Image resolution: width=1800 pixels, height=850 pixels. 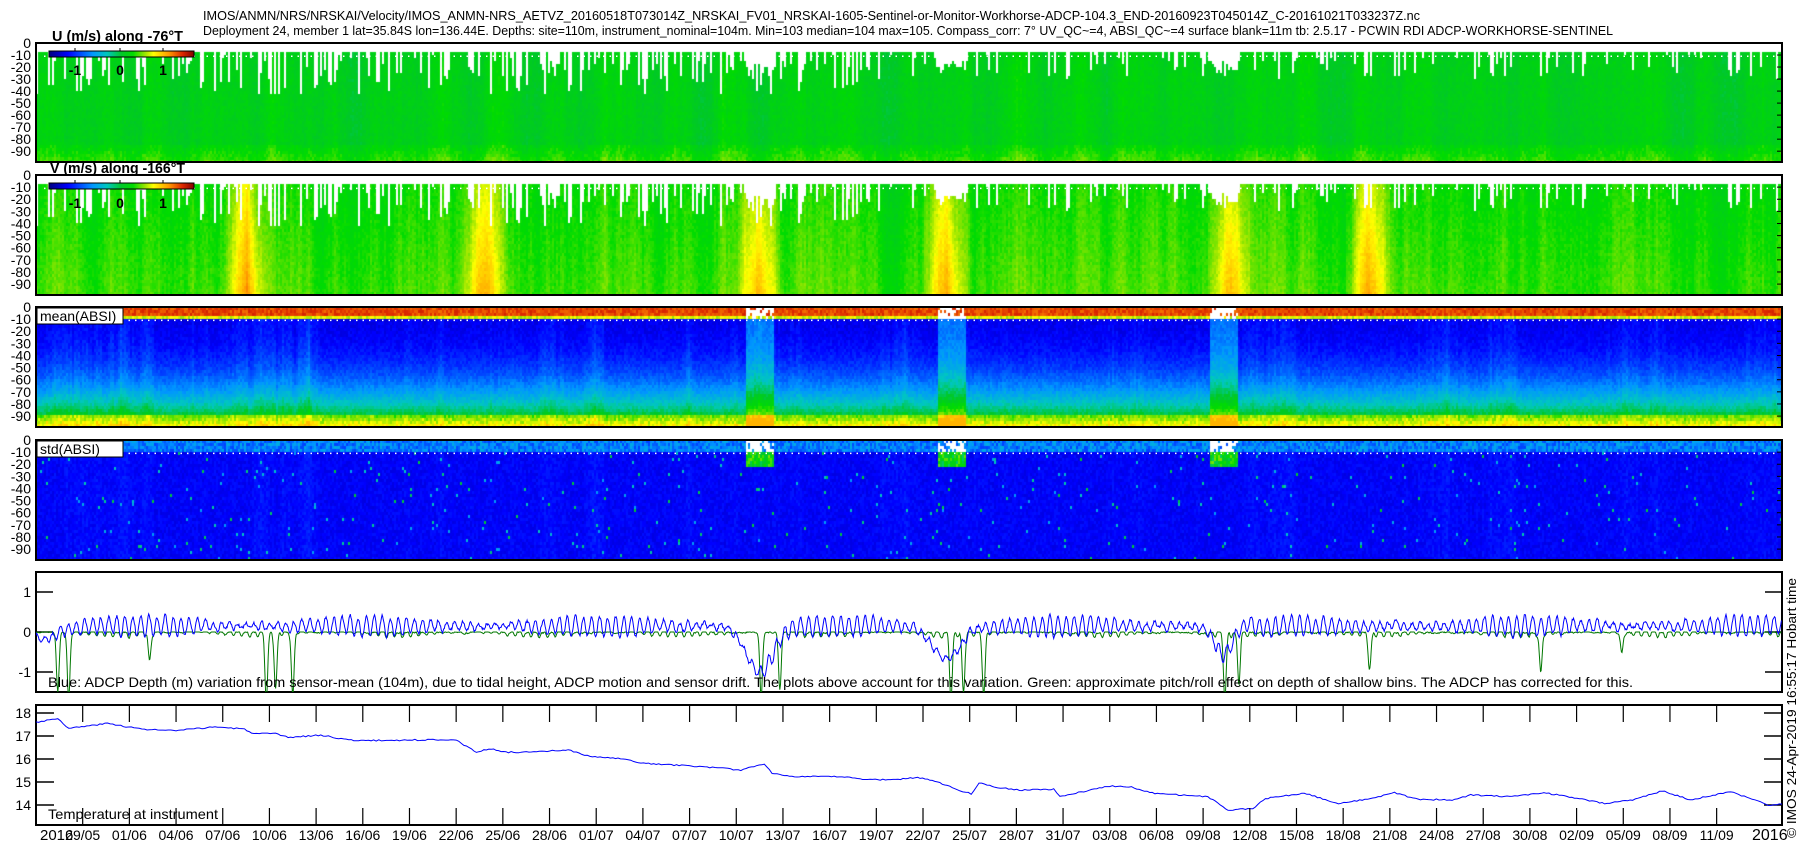 I want to click on mean-absi-label: mean(ABSI), so click(x=80, y=316).